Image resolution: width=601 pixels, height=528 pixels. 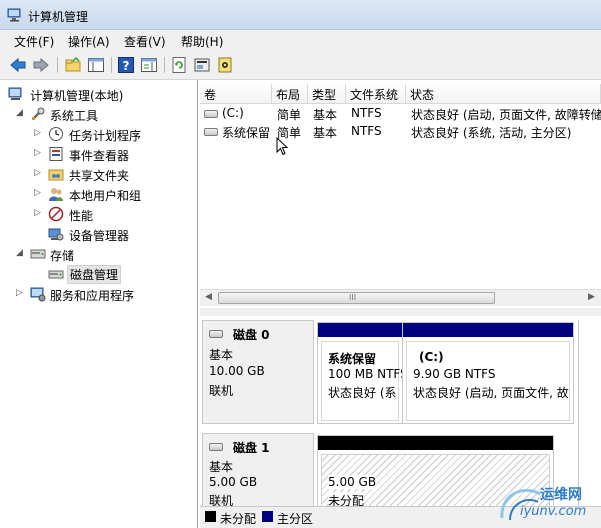 I want to click on settings-icon, so click(x=225, y=65).